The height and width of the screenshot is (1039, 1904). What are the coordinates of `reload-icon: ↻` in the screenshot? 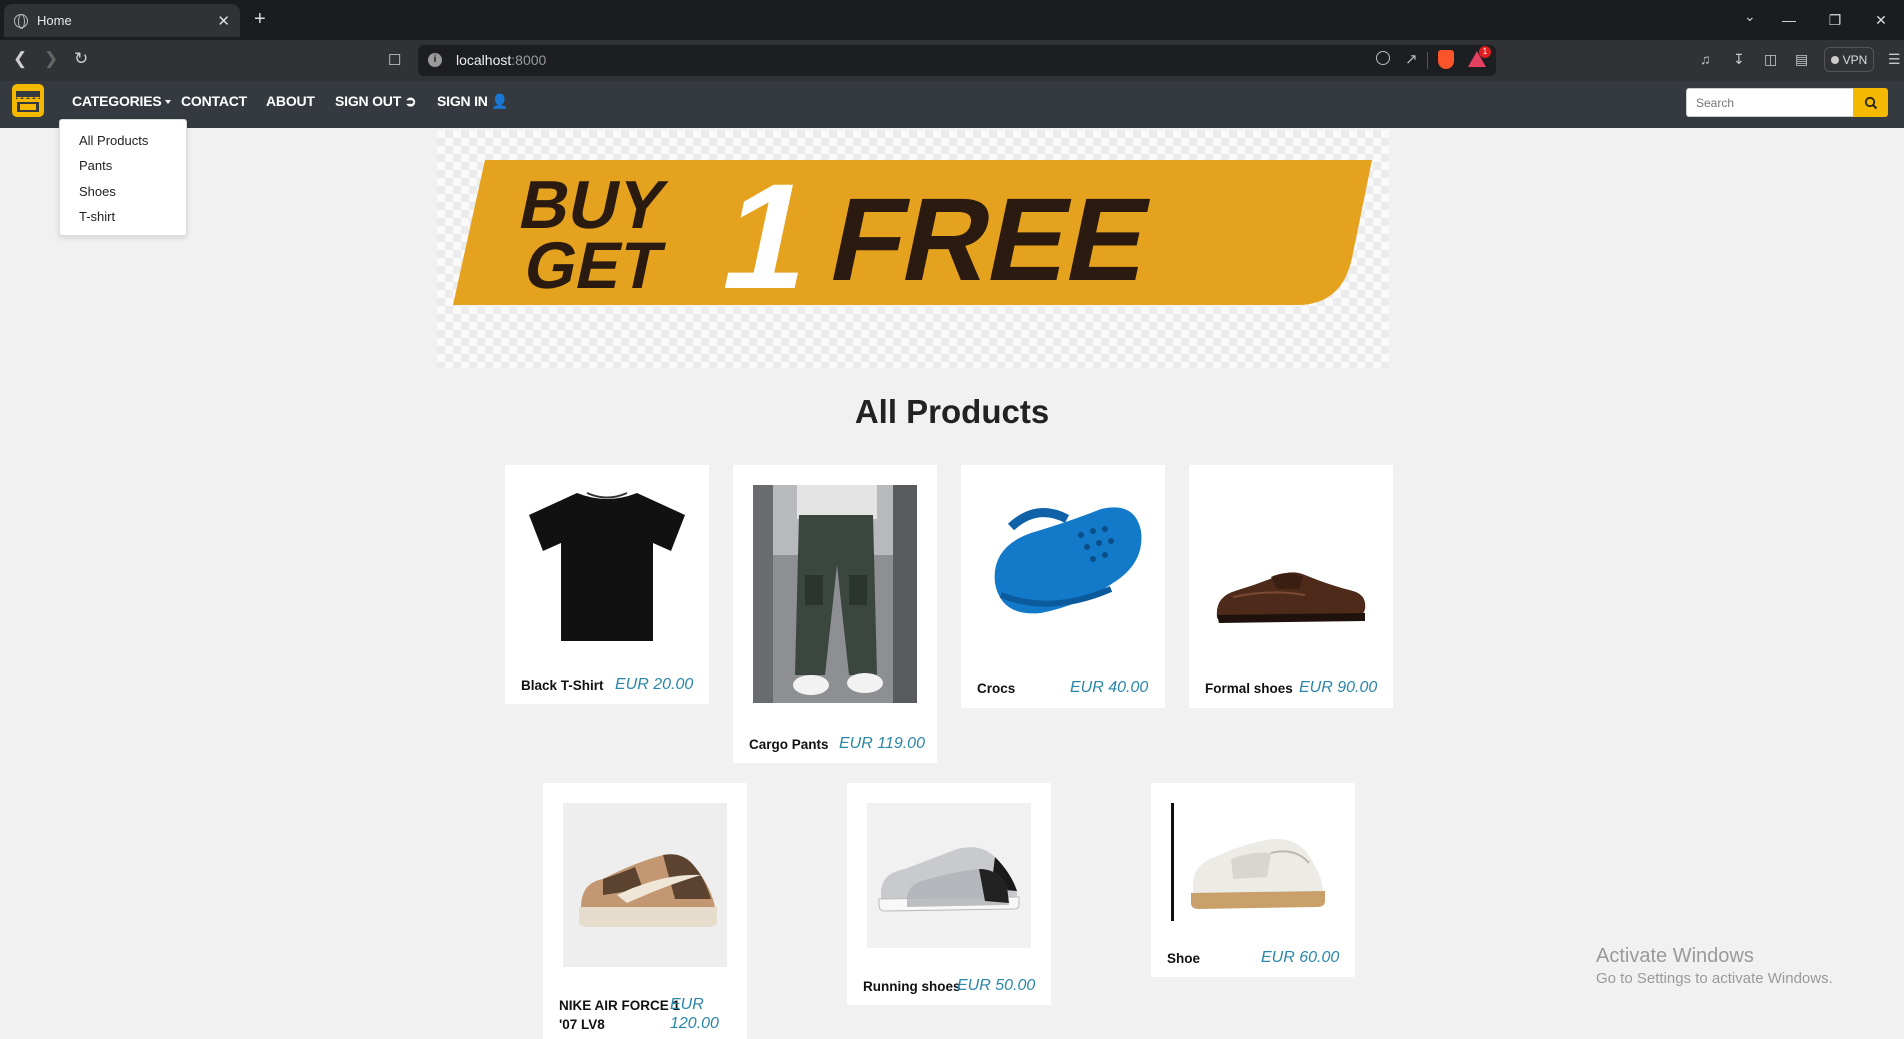 It's located at (81, 59).